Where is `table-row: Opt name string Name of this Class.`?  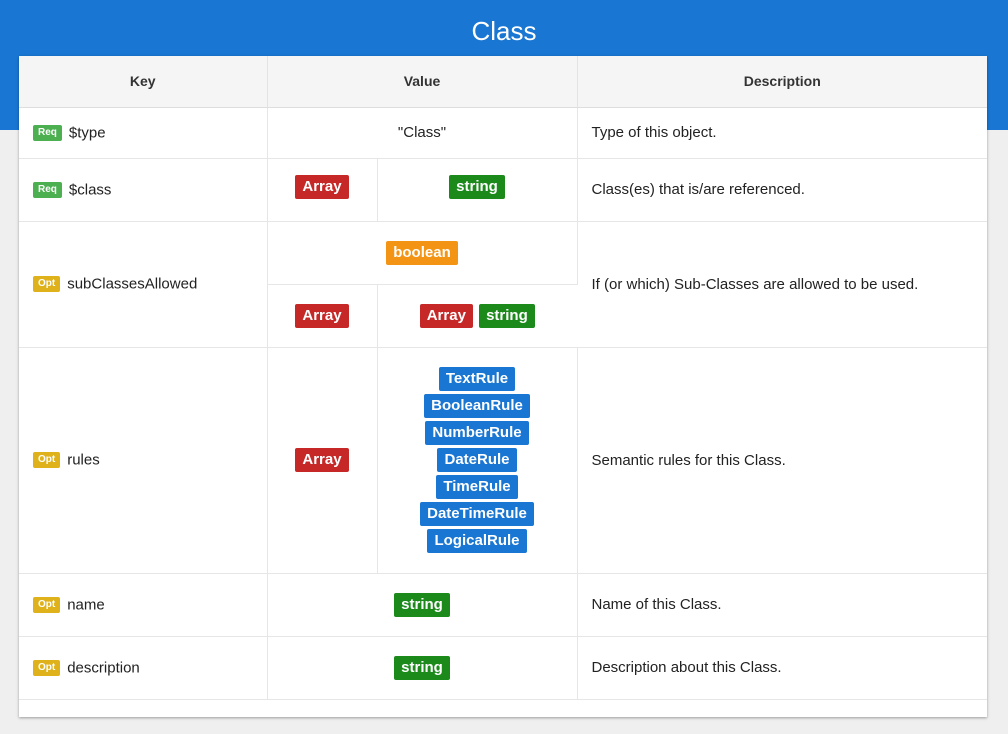
table-row: Opt name string Name of this Class. is located at coordinates (503, 605).